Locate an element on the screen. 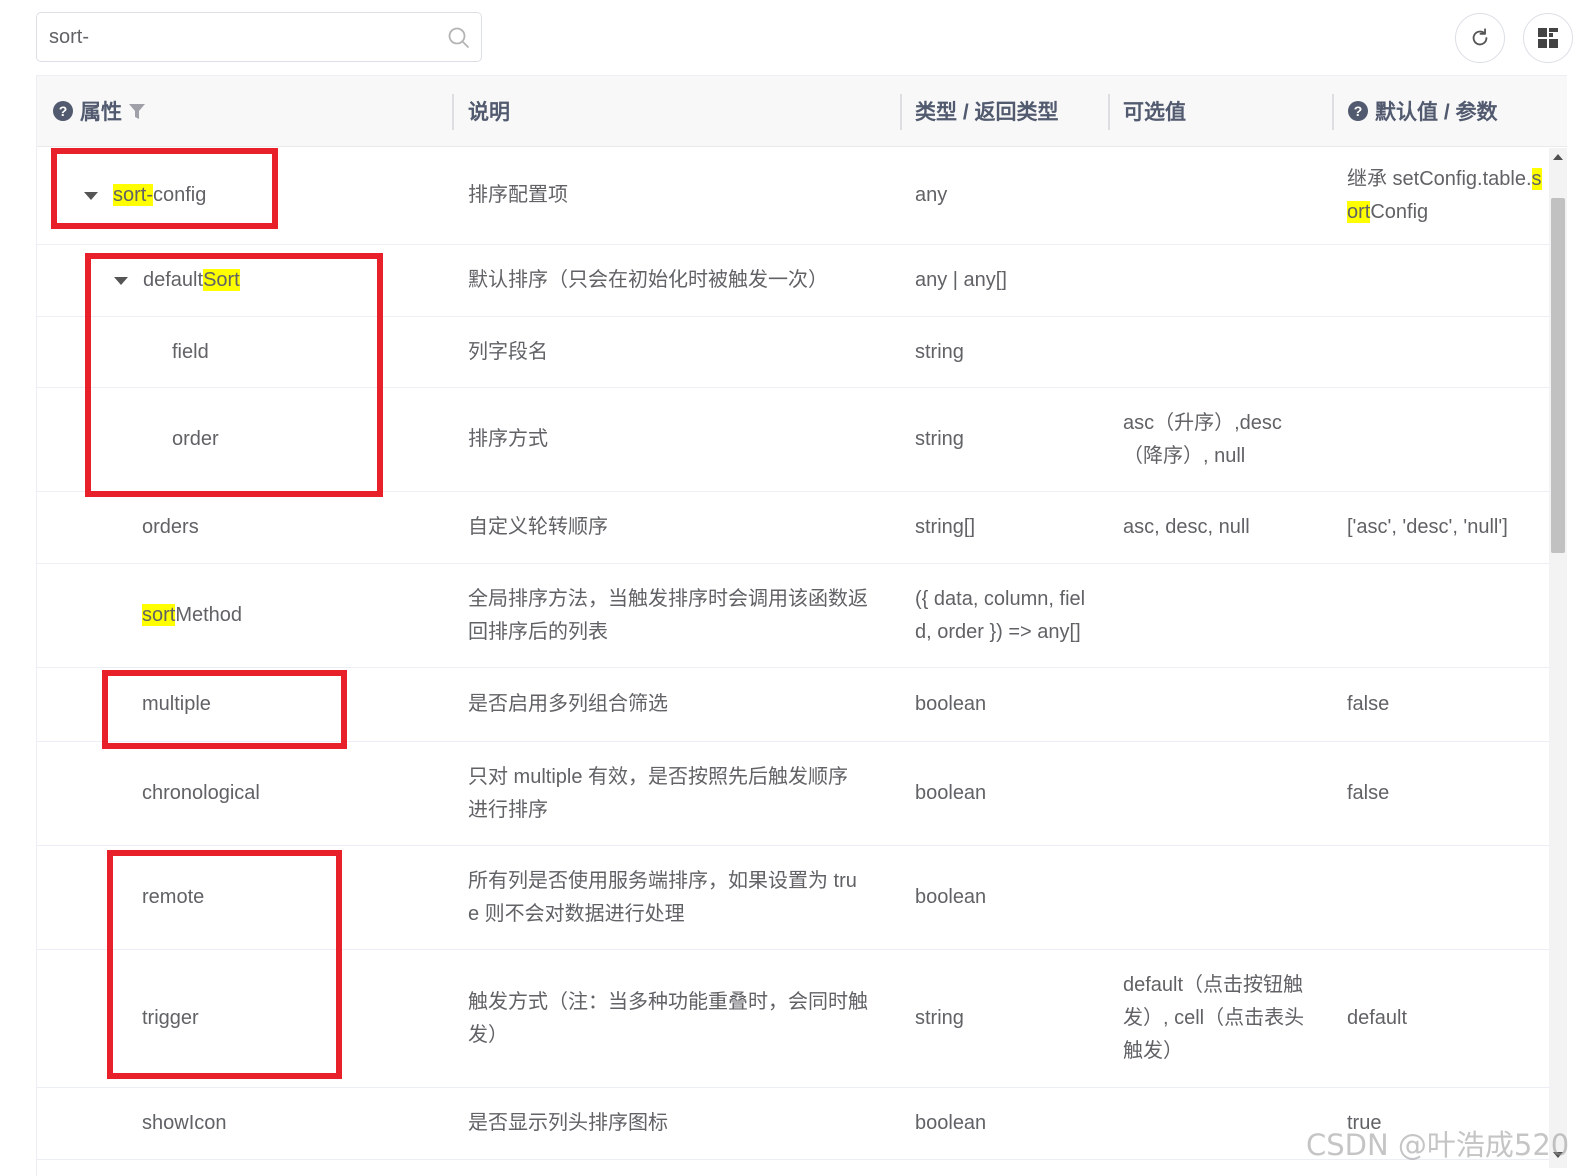  scroll-up-arrow-icon is located at coordinates (1558, 157).